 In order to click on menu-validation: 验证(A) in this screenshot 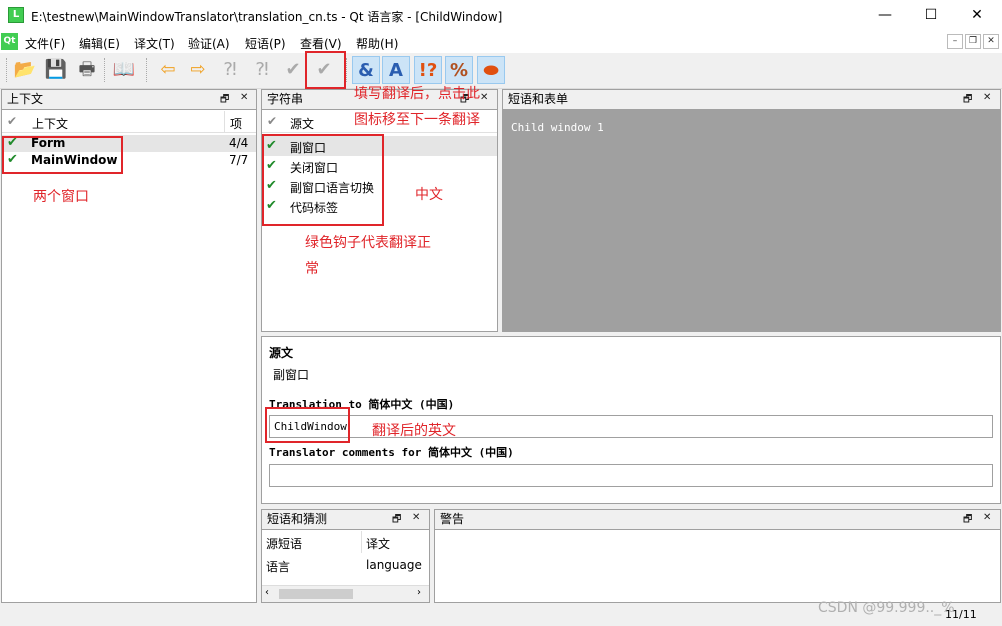, I will do `click(209, 43)`.